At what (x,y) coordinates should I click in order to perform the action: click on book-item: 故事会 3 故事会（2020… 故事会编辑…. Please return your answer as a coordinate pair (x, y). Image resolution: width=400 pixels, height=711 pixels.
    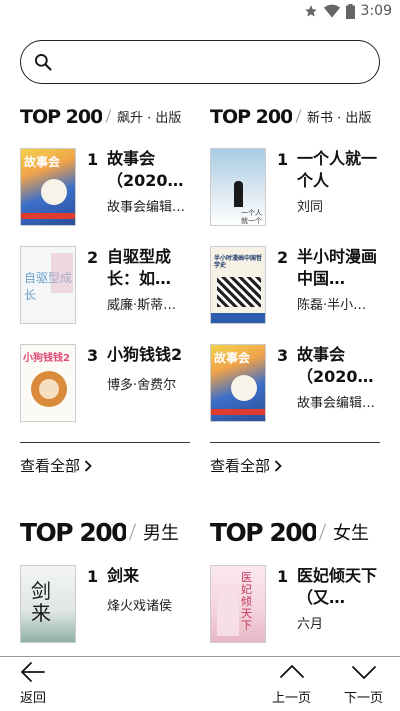
    Looking at the image, I should click on (295, 384).